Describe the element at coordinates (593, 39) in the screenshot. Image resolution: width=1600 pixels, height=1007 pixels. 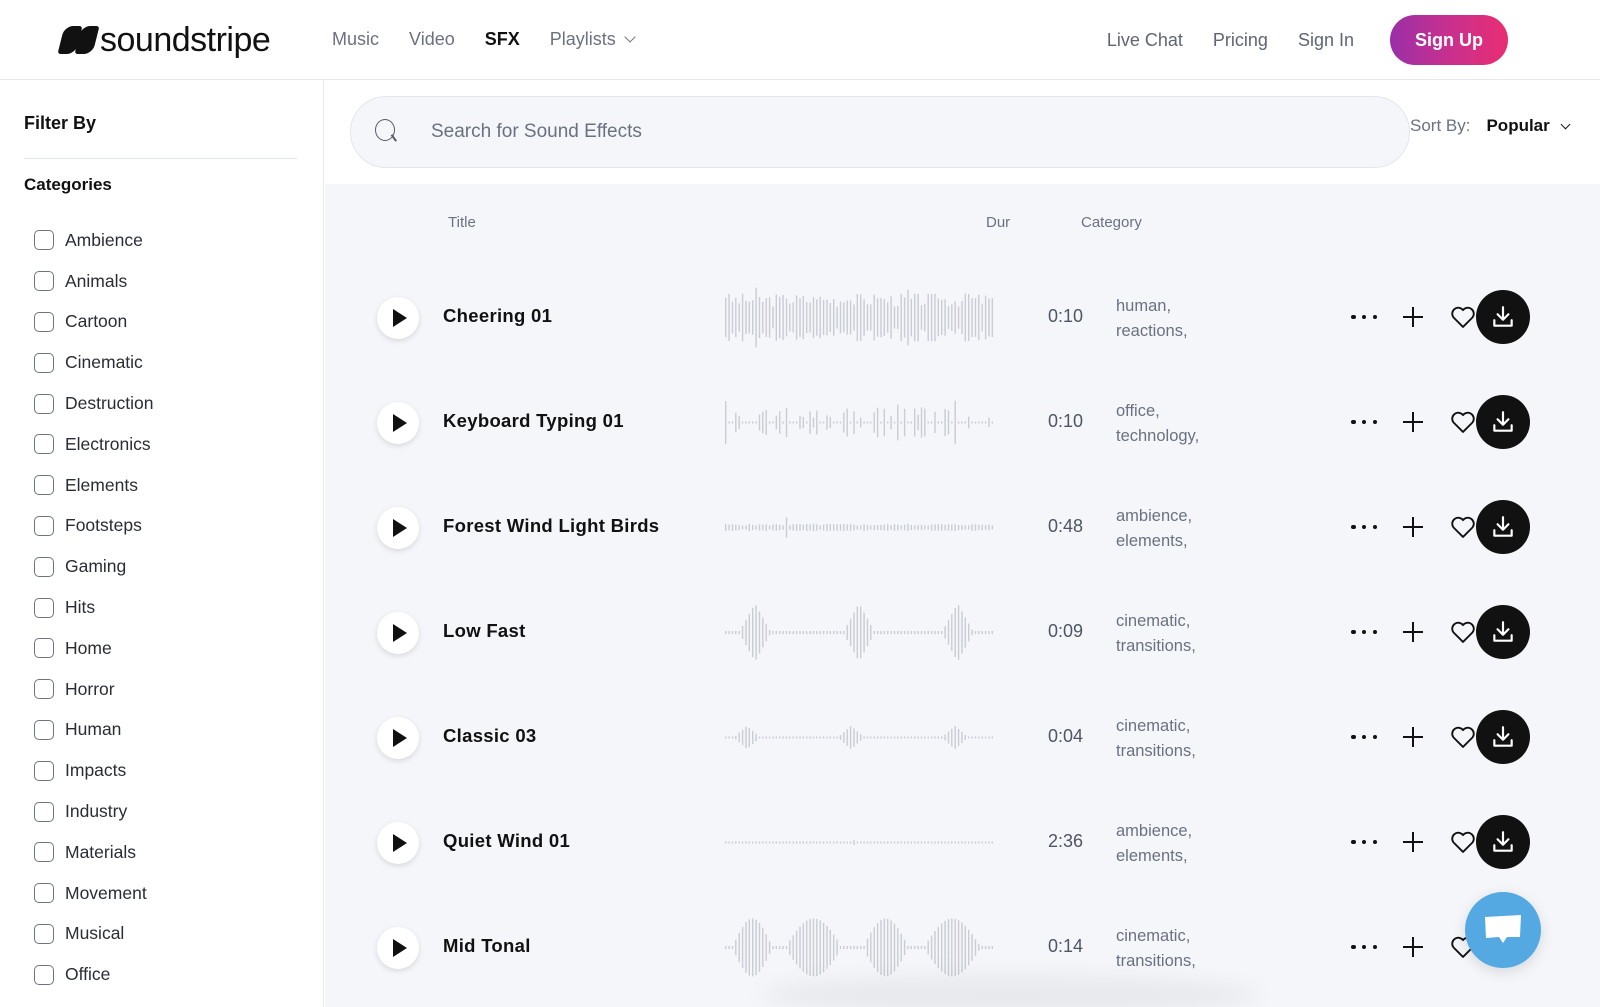
I see `nav-playlists: Playlists` at that location.